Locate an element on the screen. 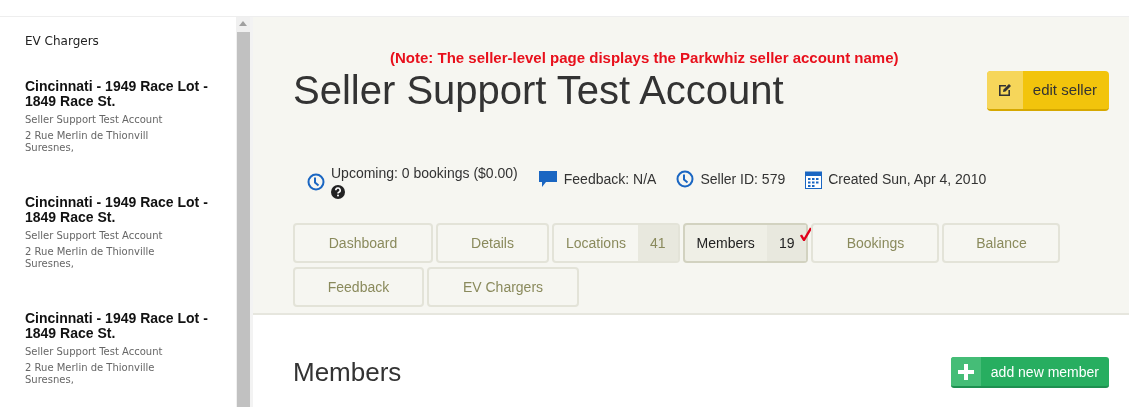 Image resolution: width=1129 pixels, height=407 pixels. scrollbar is located at coordinates (244, 212).